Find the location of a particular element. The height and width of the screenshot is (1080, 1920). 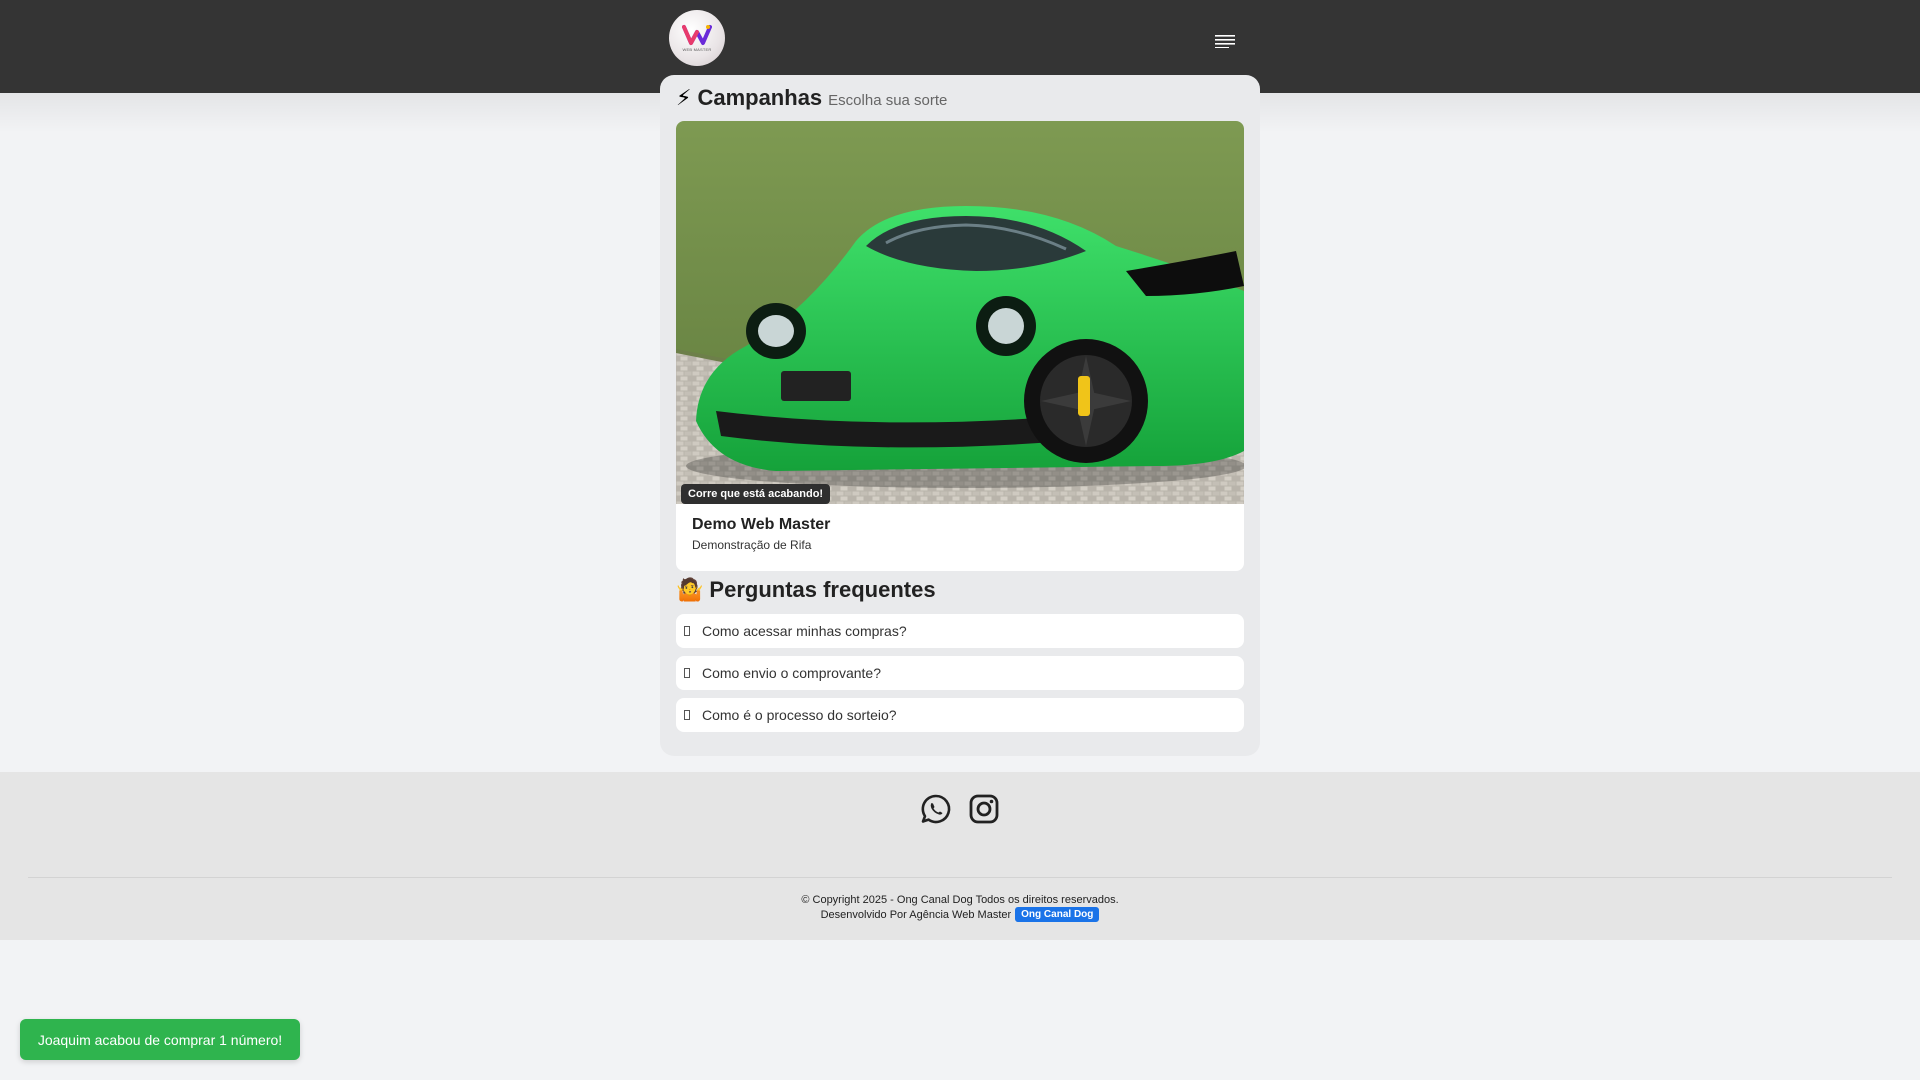

instagram-icon is located at coordinates (984, 809).